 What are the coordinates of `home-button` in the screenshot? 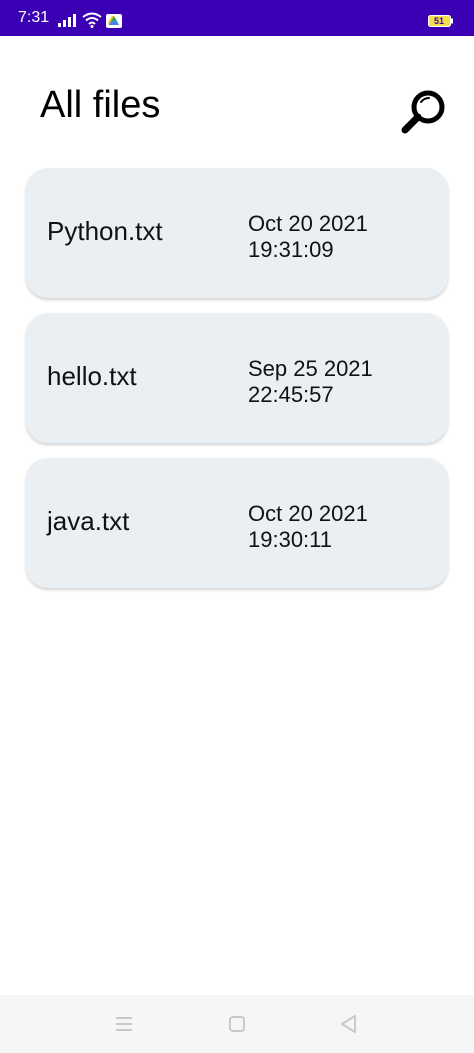 It's located at (237, 1024).